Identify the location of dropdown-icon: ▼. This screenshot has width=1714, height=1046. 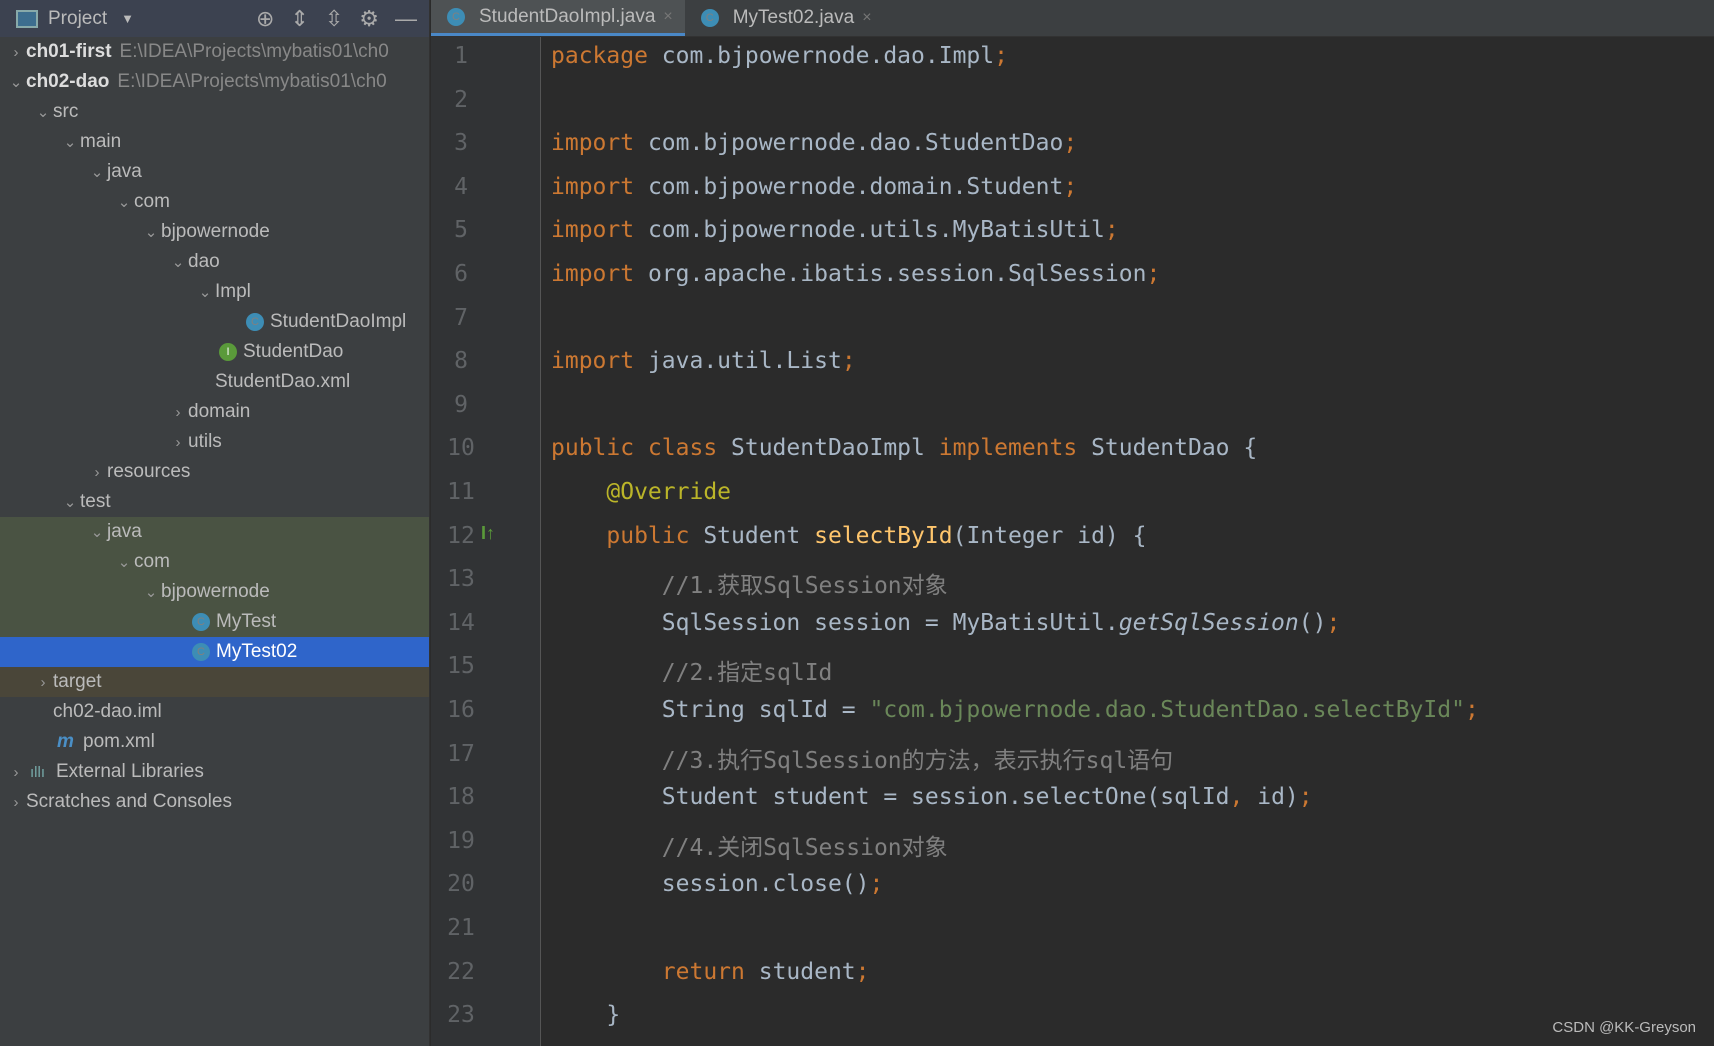
(127, 18).